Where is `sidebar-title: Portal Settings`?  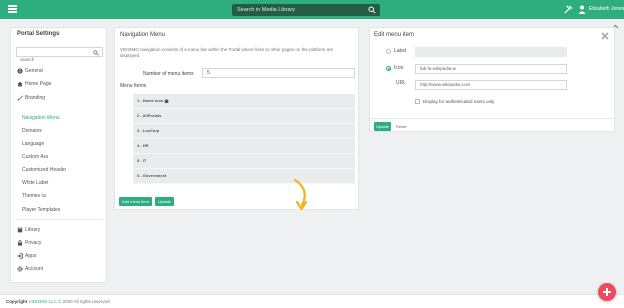
sidebar-title: Portal Settings is located at coordinates (38, 34).